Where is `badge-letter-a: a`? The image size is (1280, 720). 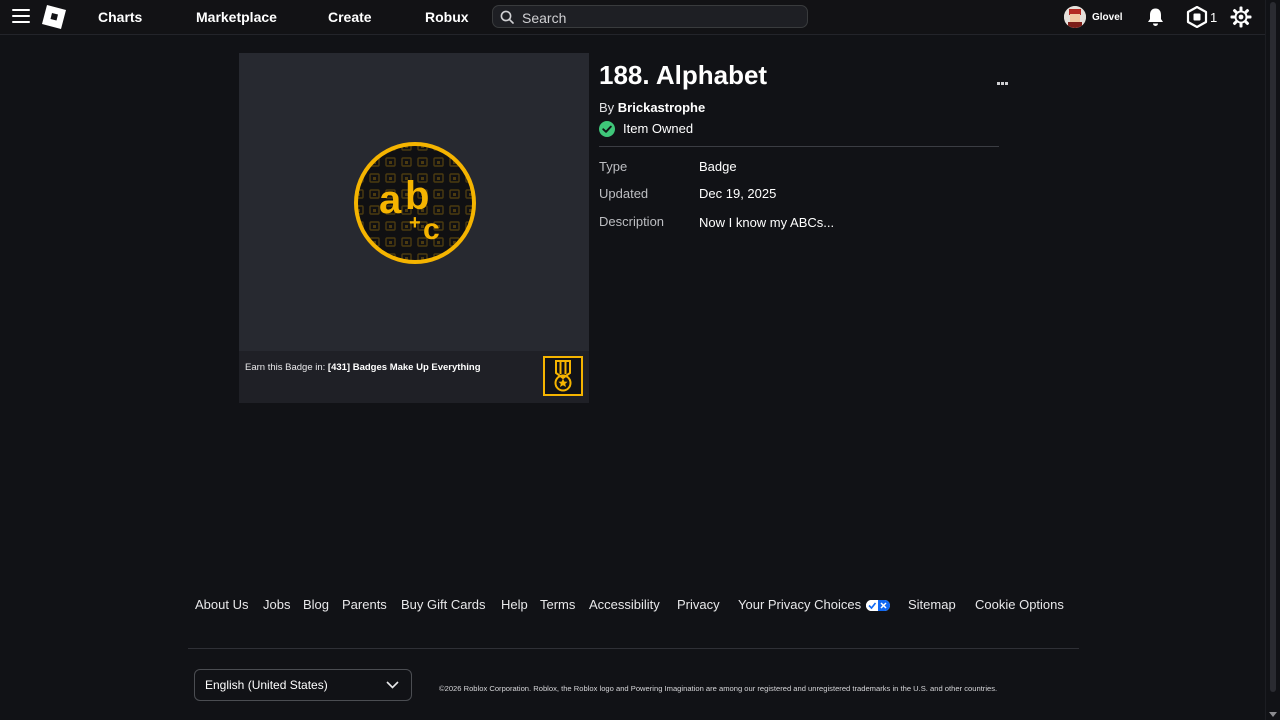 badge-letter-a: a is located at coordinates (390, 200).